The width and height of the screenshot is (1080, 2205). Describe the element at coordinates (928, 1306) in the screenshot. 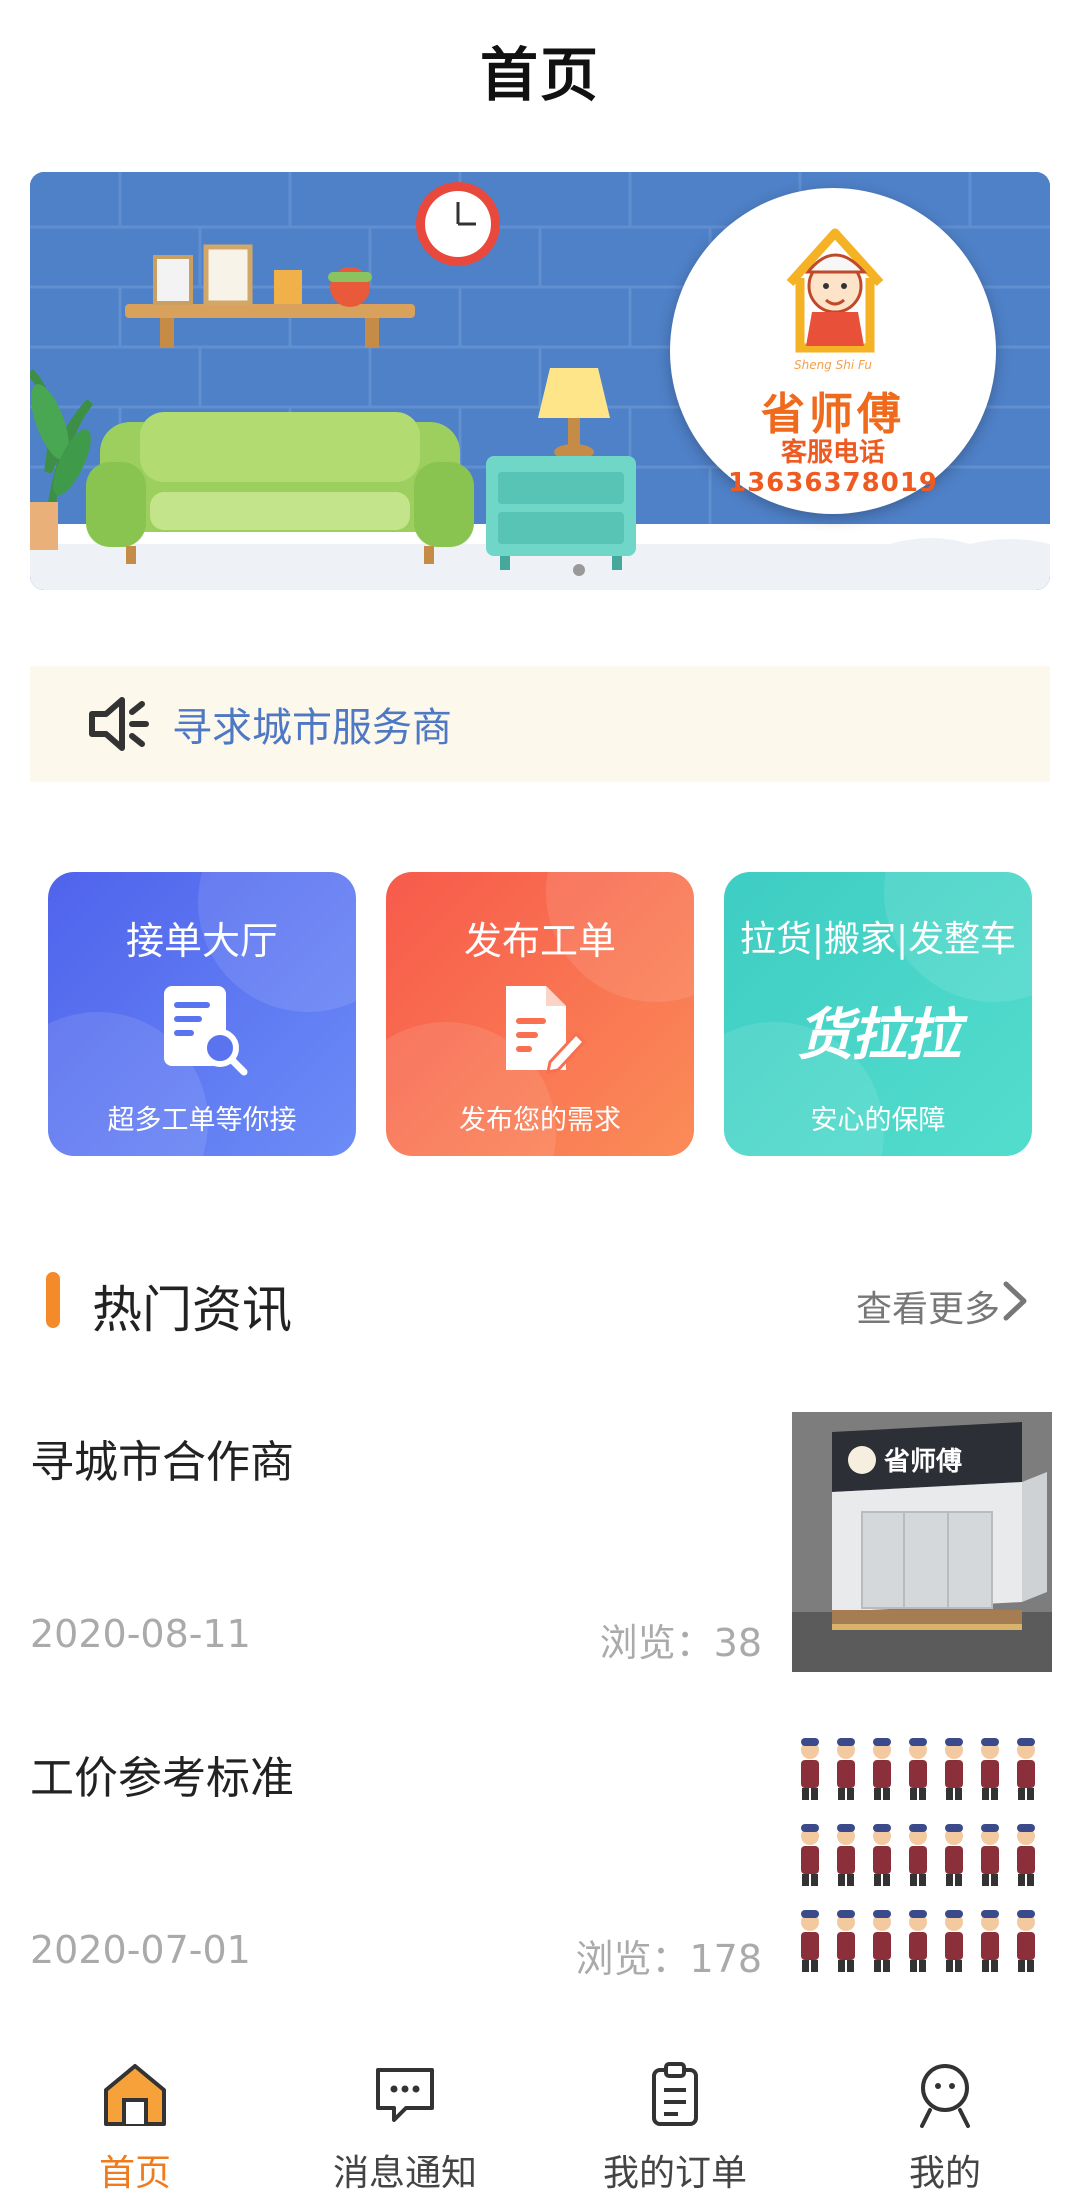

I see `view-more-link: 查看更多` at that location.